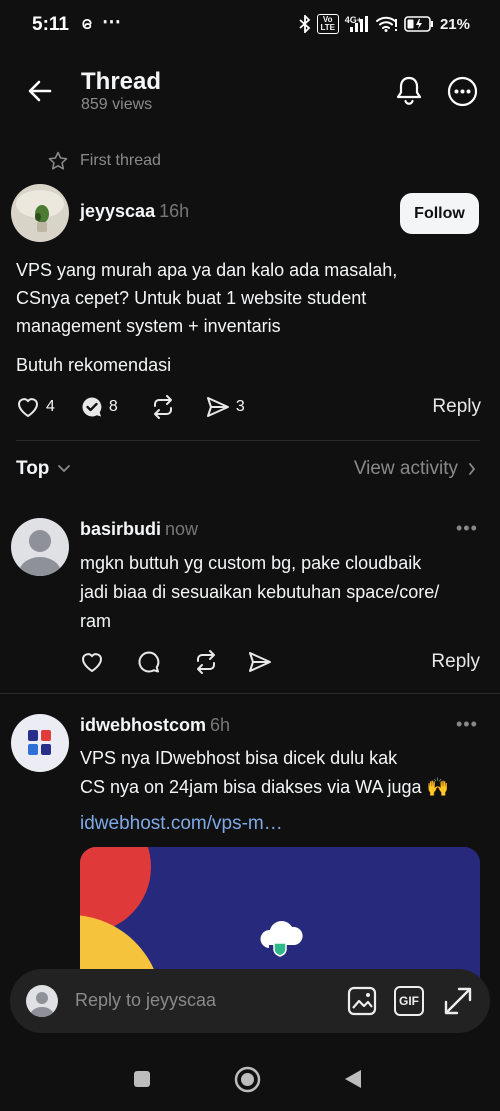 Image resolution: width=500 pixels, height=1111 pixels. What do you see at coordinates (405, 468) in the screenshot?
I see `view-activity-label: View activity` at bounding box center [405, 468].